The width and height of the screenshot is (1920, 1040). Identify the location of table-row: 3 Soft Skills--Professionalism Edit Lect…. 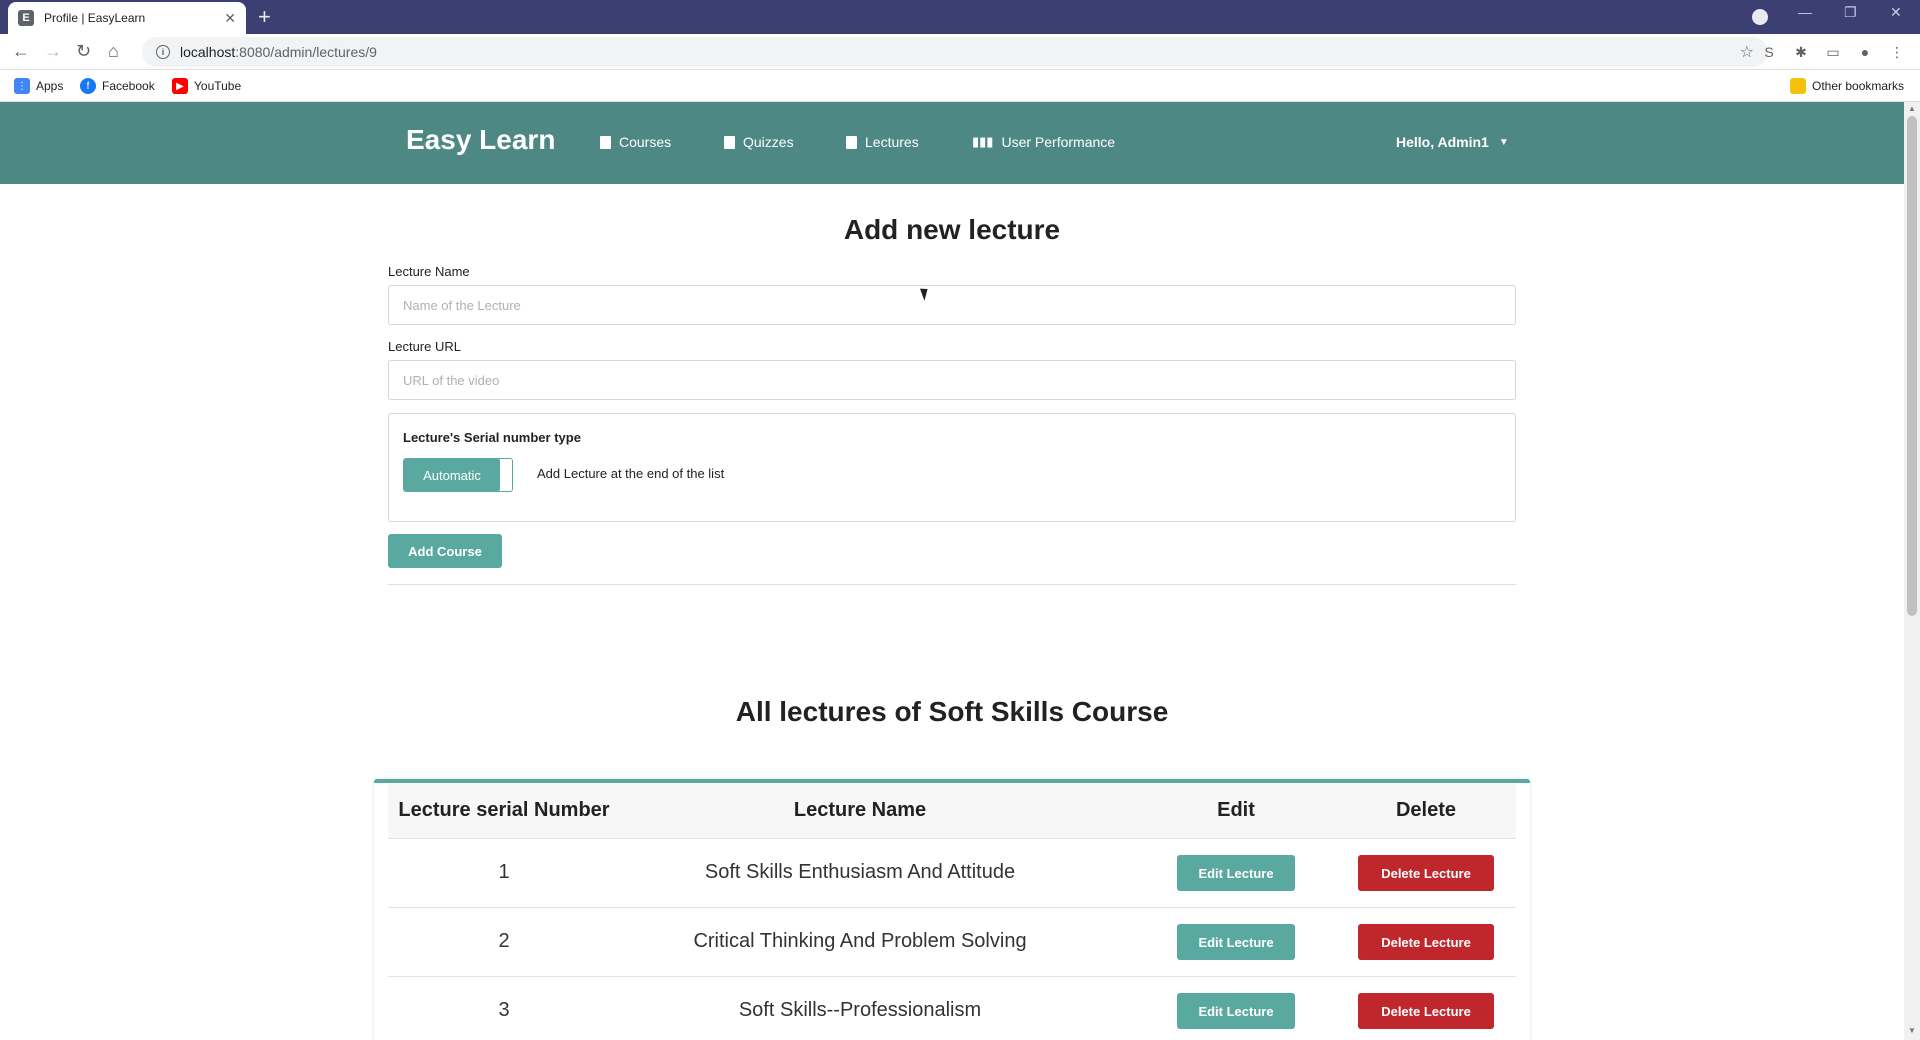
(952, 1008).